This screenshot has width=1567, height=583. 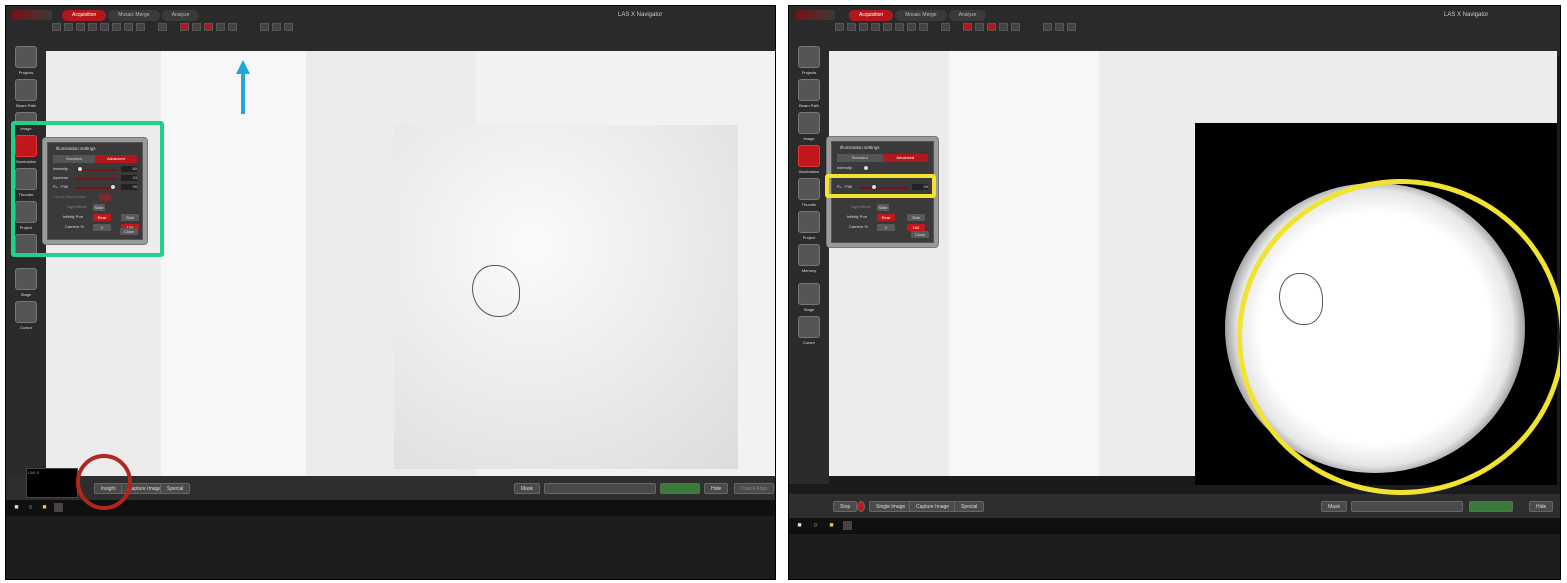 What do you see at coordinates (129, 178) in the screenshot?
I see `aperture-value: 24` at bounding box center [129, 178].